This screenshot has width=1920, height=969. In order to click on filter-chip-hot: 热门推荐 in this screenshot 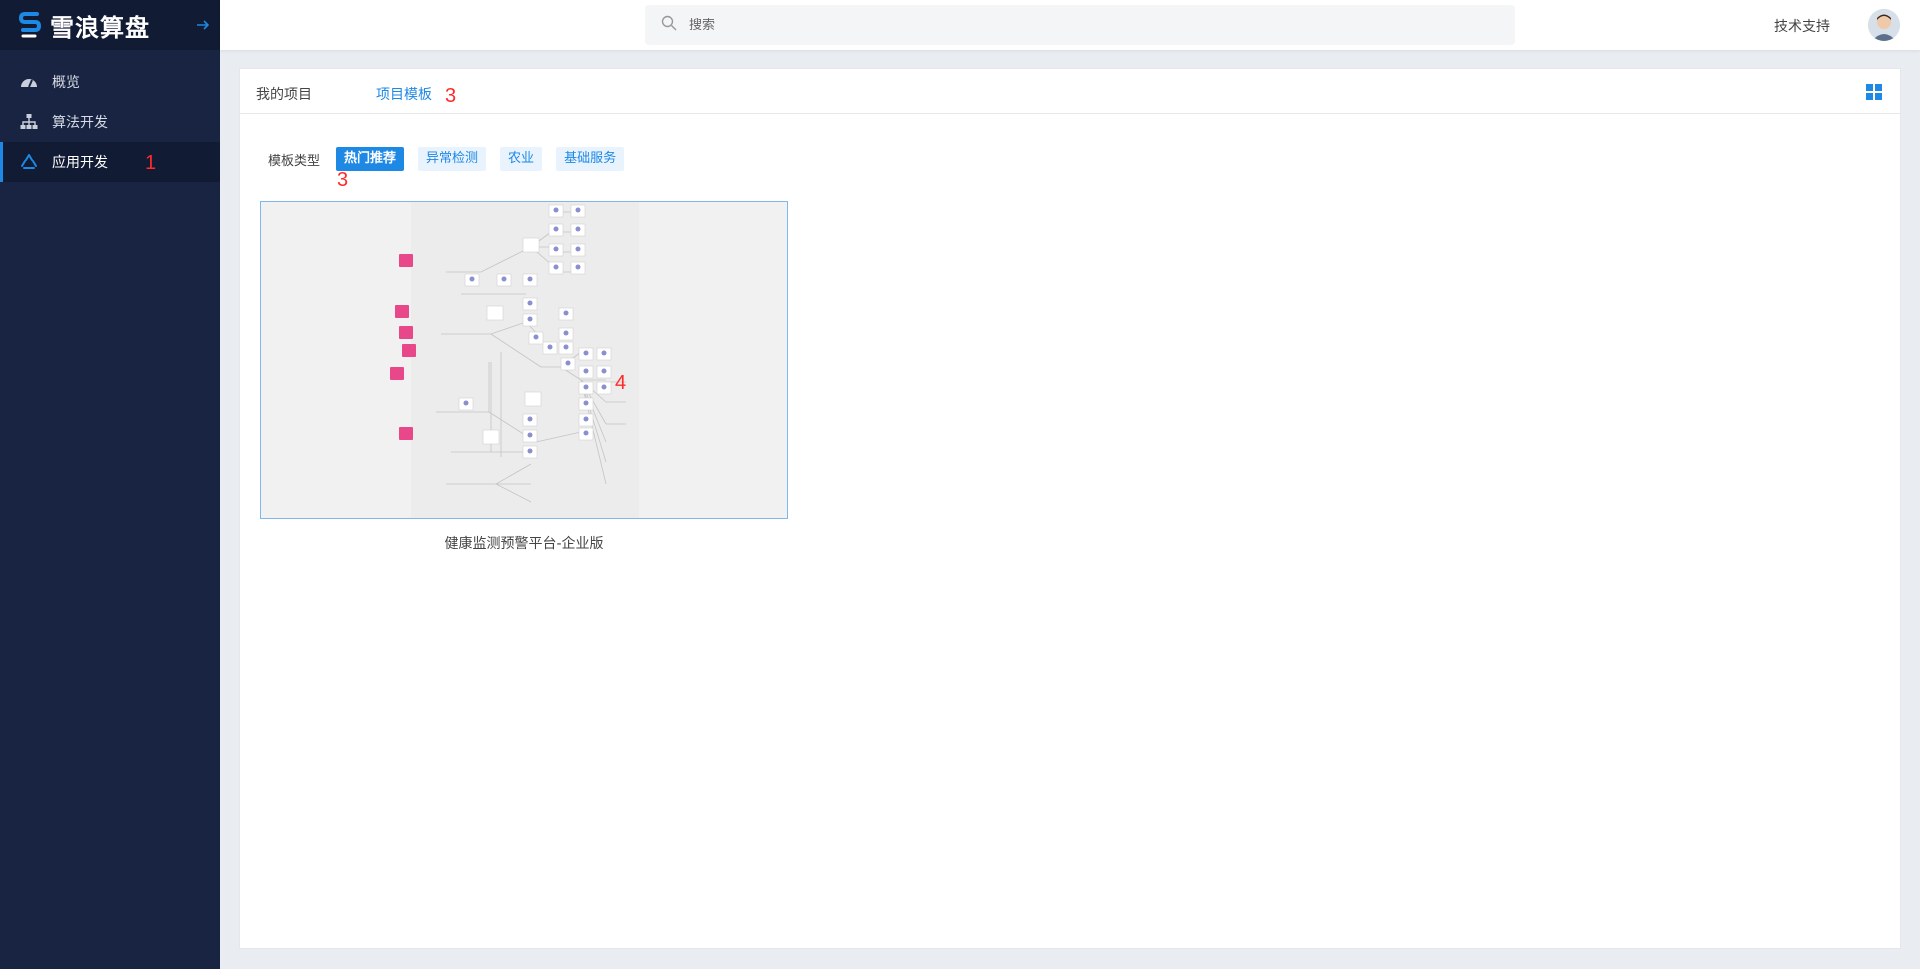, I will do `click(370, 159)`.